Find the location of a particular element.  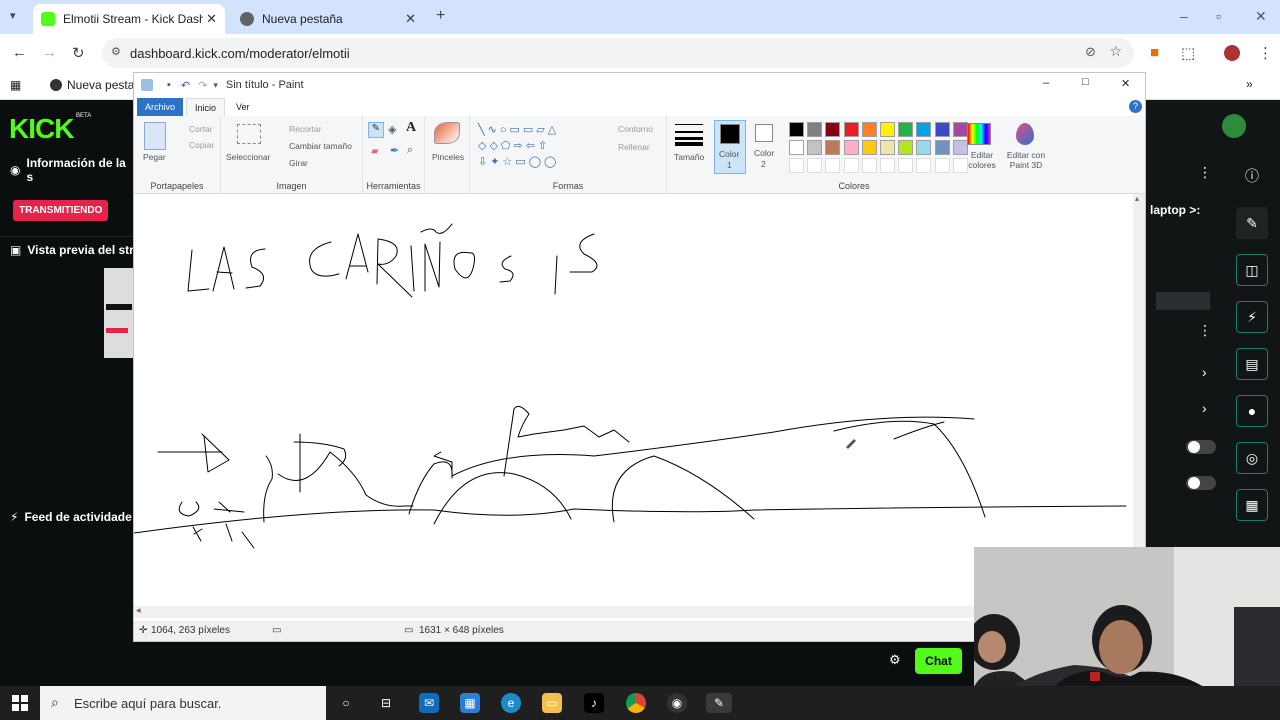

scroll-up-icon: ▴ is located at coordinates (1137, 198).